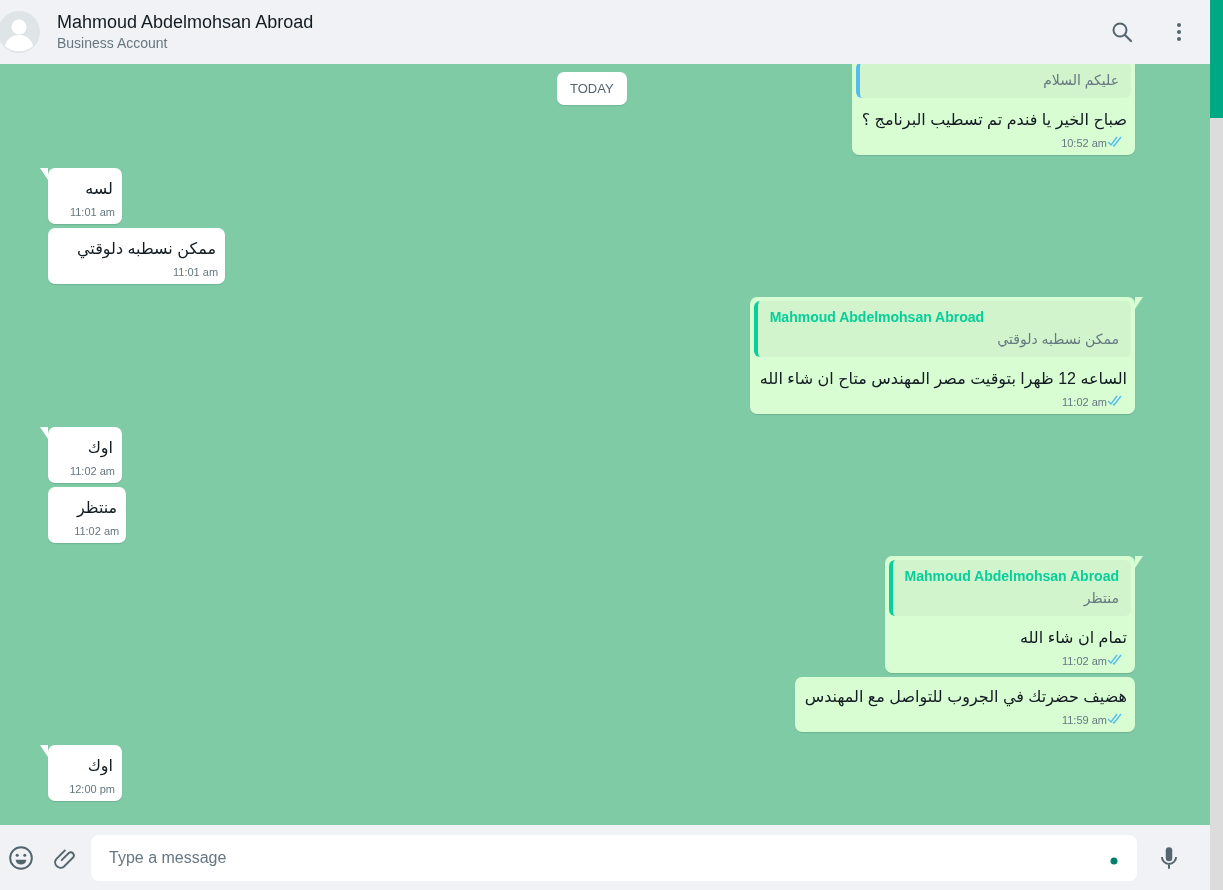 This screenshot has width=1223, height=890. I want to click on contact-name: Mahmoud Abdelmohsan Abroad, so click(186, 22).